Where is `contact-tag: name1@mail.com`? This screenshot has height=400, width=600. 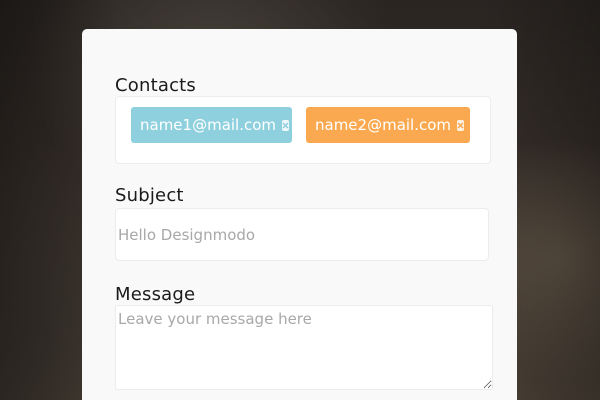 contact-tag: name1@mail.com is located at coordinates (211, 125).